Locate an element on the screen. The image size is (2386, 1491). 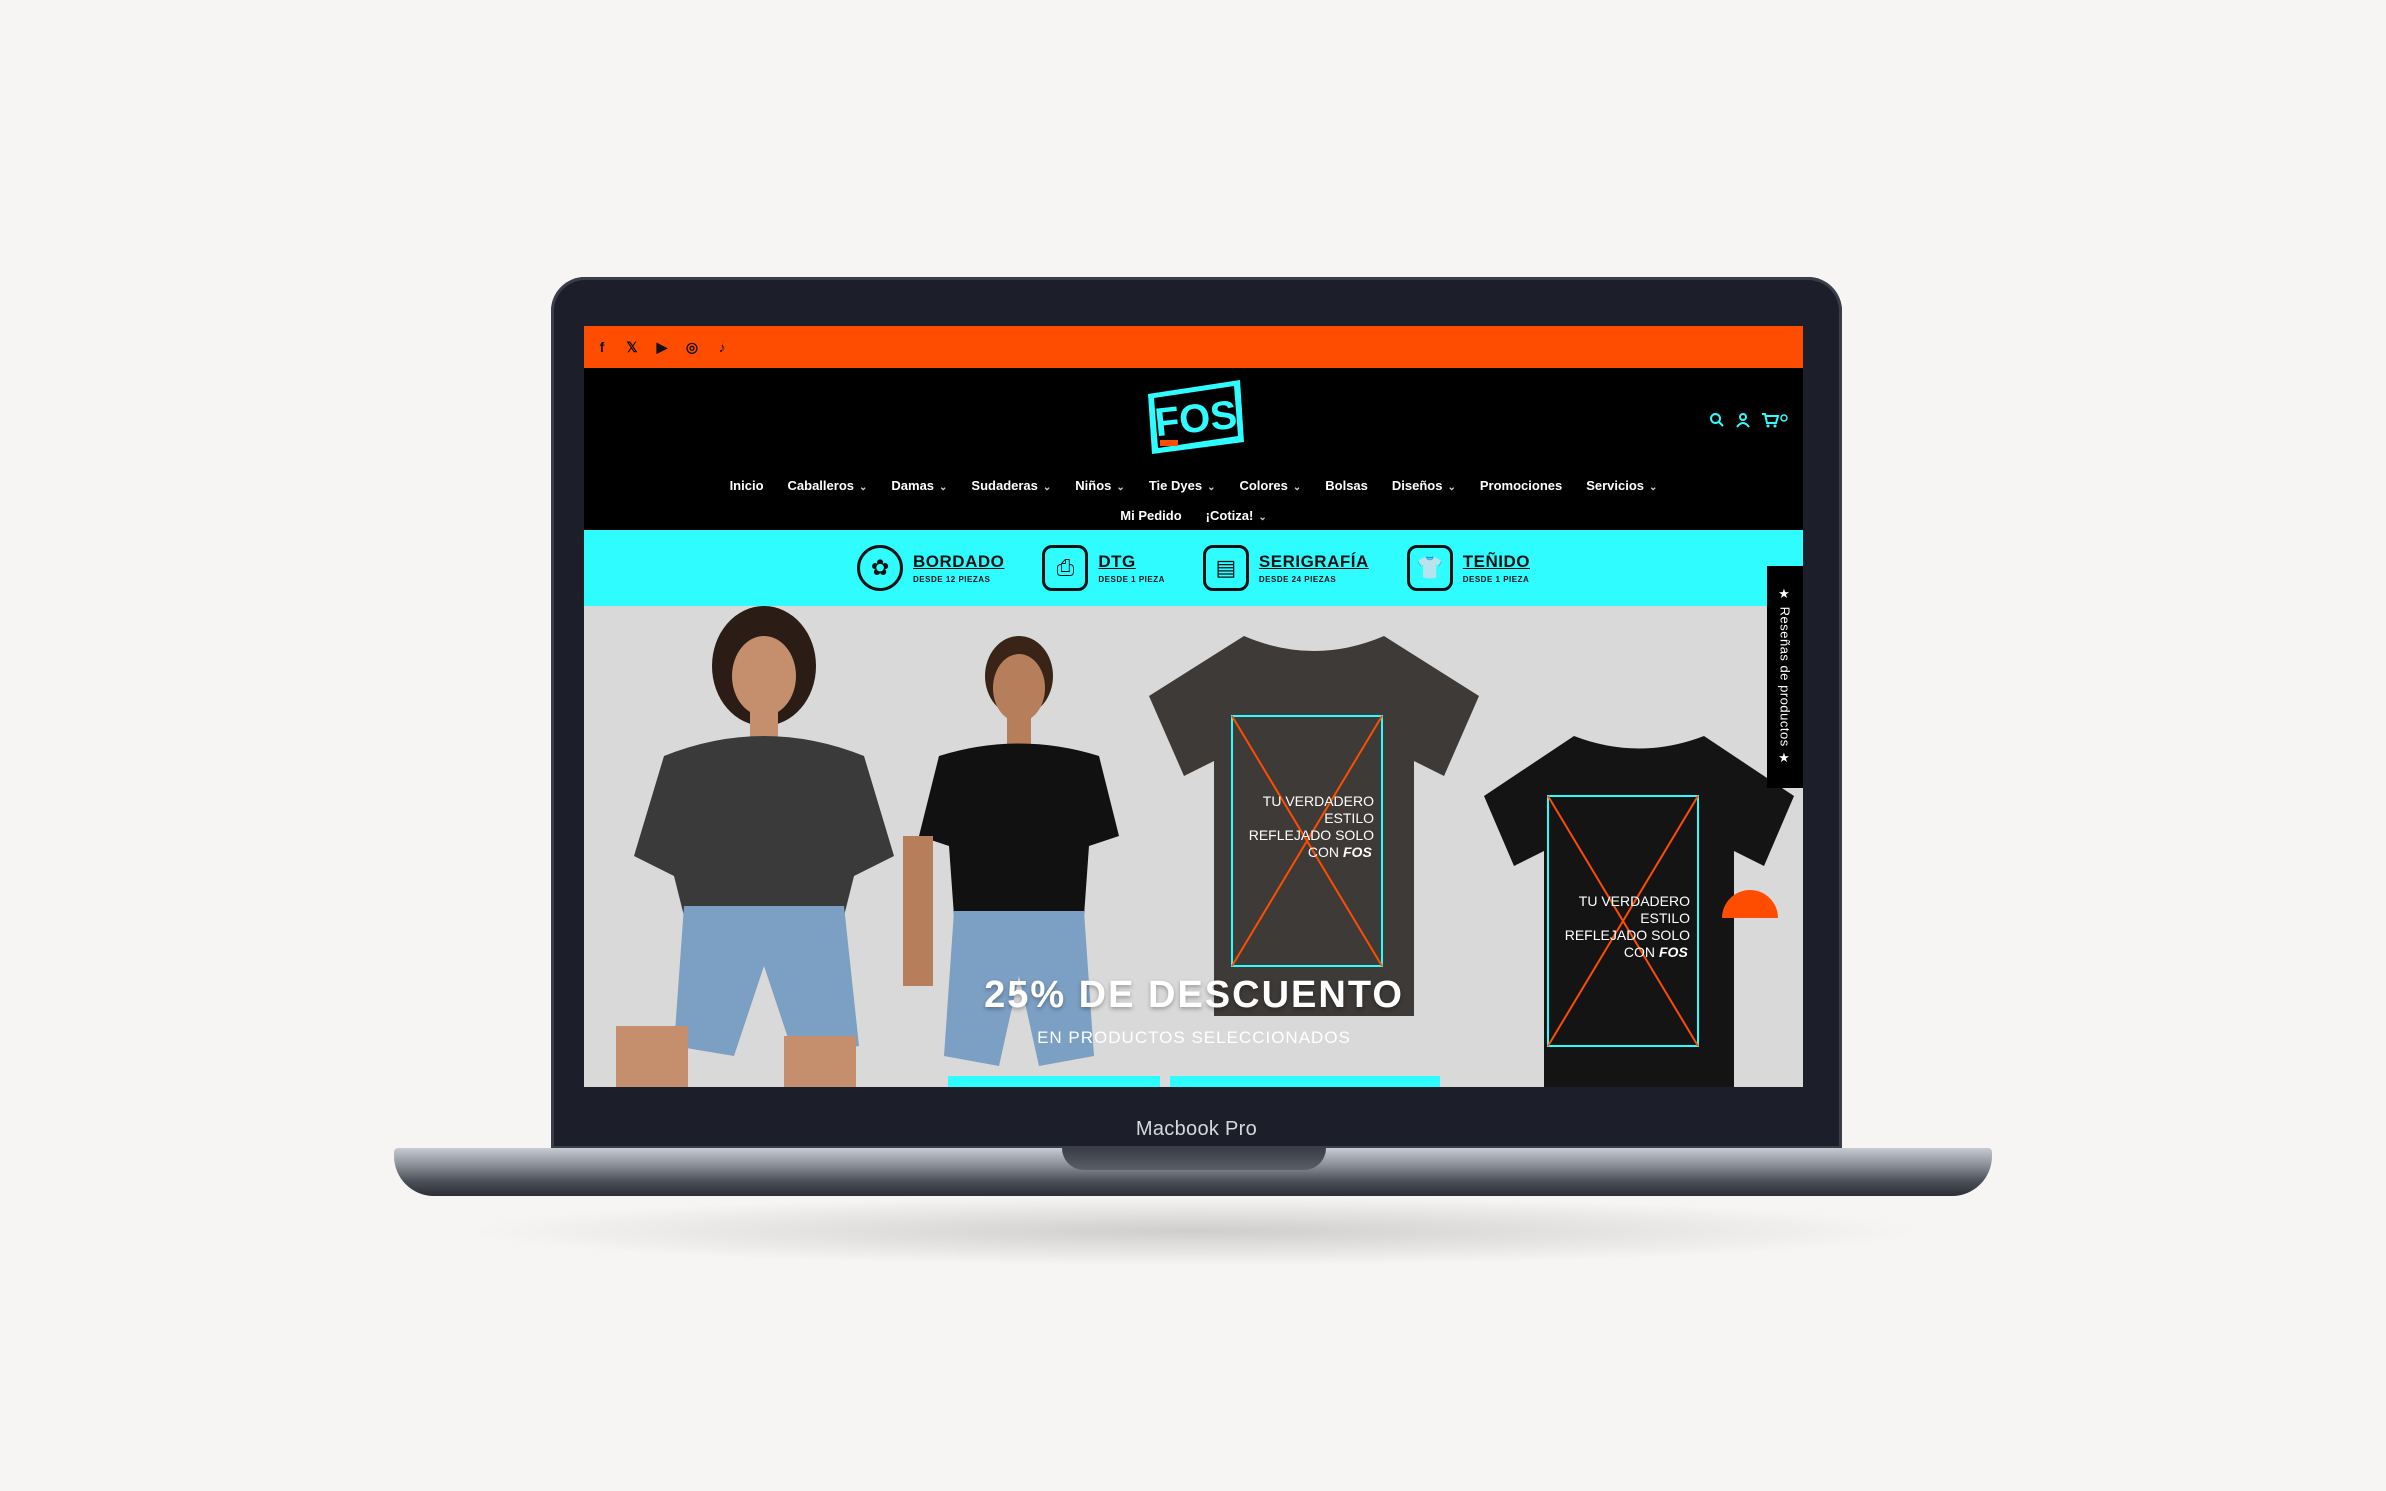
service-title: BORDADO is located at coordinates (959, 561).